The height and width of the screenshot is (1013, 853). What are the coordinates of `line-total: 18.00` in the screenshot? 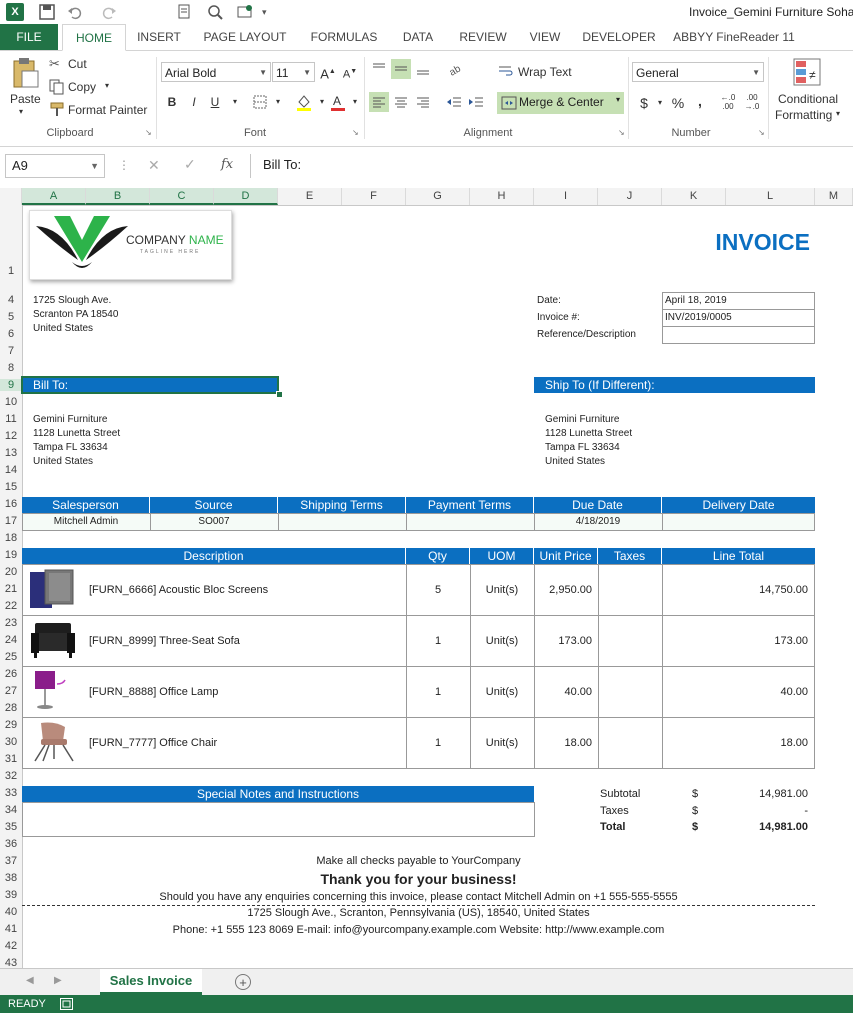 It's located at (735, 743).